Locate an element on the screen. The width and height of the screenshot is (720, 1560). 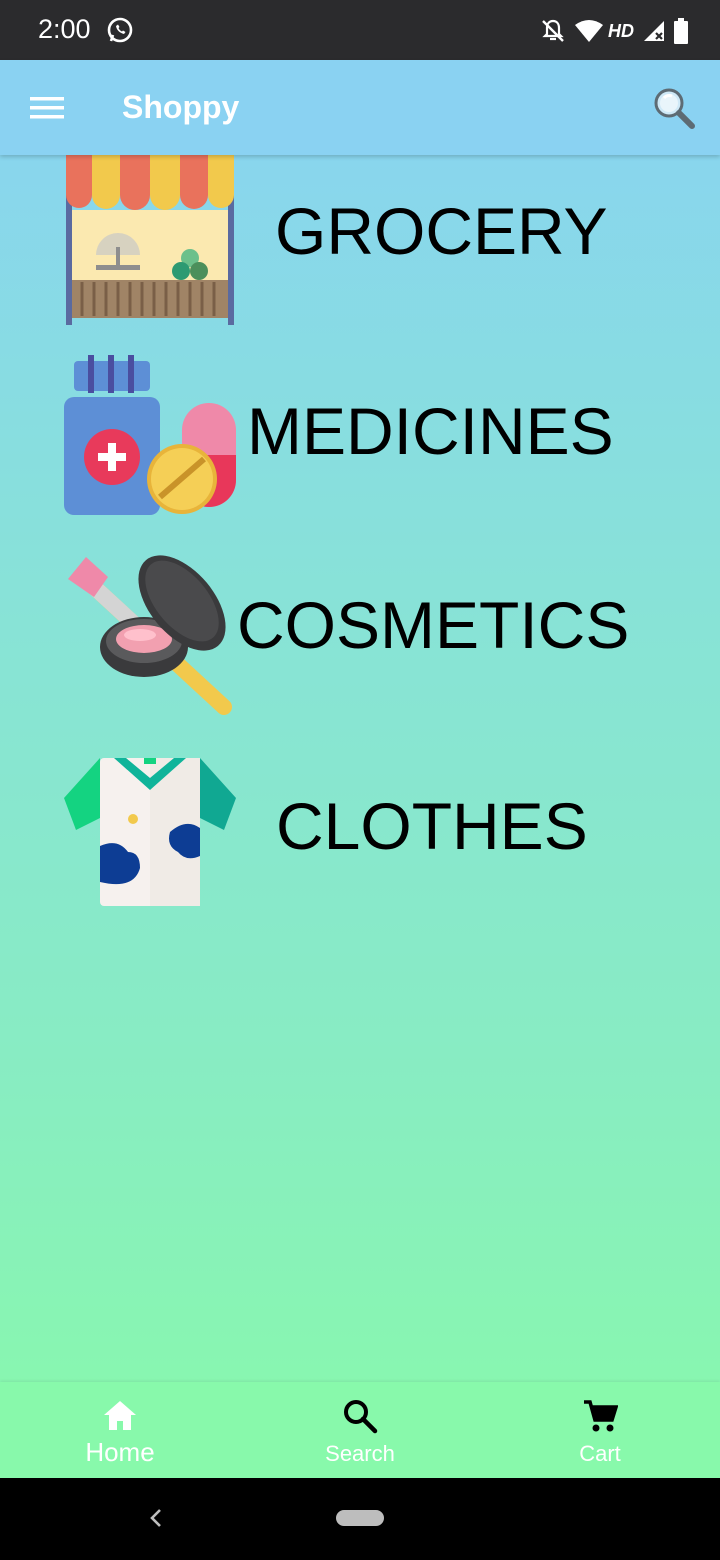
category-label: GROCERY is located at coordinates (441, 231).